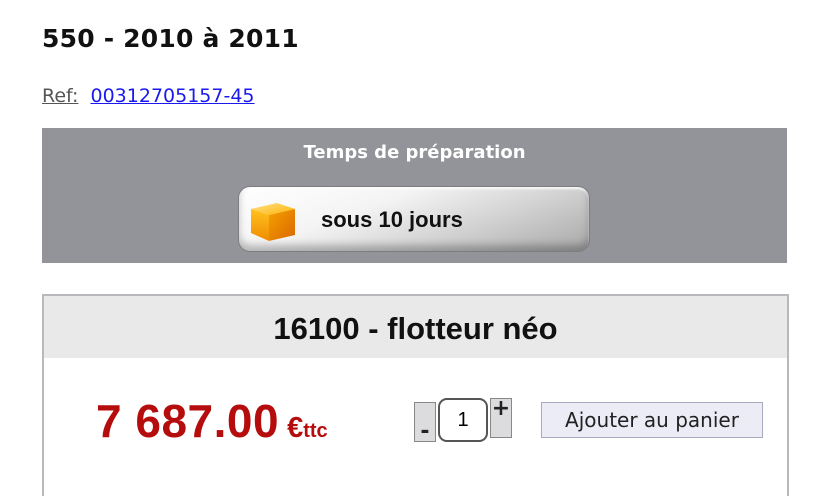 This screenshot has width=815, height=496. I want to click on ref-label: Ref:, so click(60, 96).